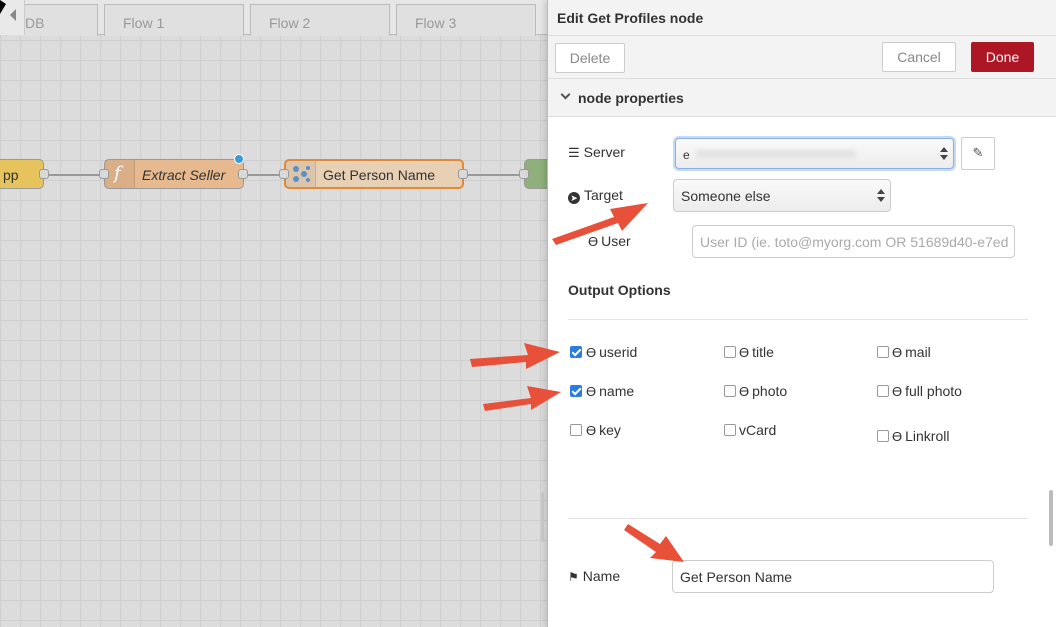  Describe the element at coordinates (776, 154) in the screenshot. I see `server-redacted-value` at that location.